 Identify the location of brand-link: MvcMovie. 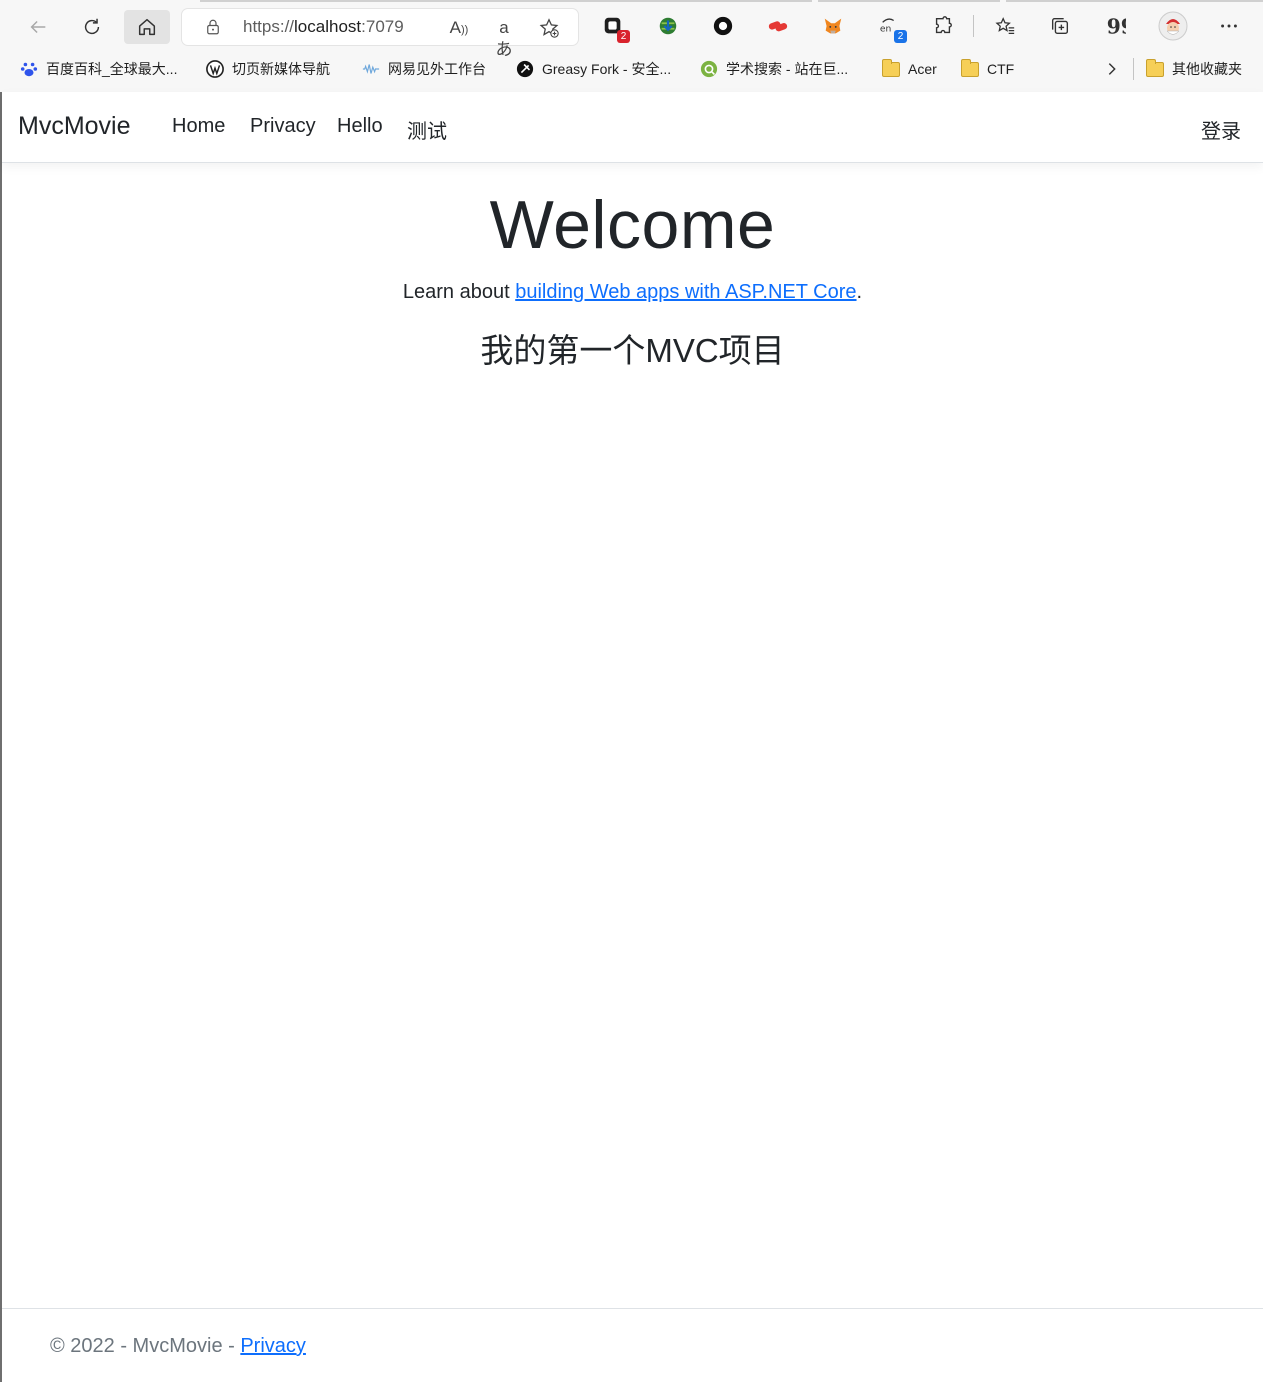
(74, 126).